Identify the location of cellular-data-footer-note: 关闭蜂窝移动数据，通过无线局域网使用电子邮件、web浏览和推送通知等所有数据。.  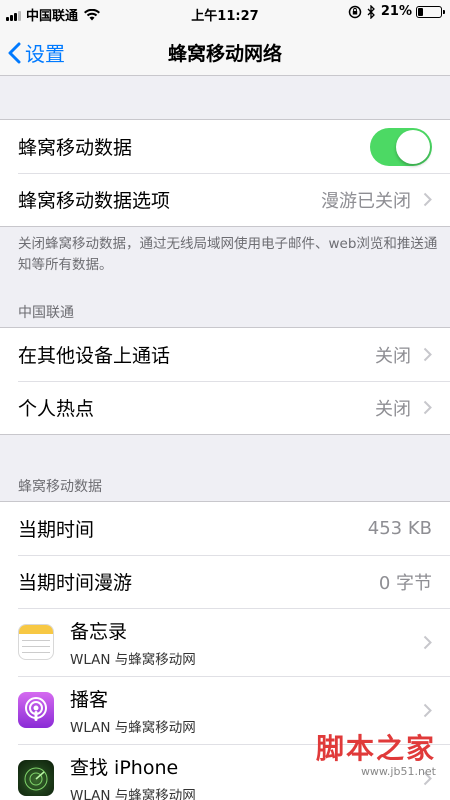
(228, 254).